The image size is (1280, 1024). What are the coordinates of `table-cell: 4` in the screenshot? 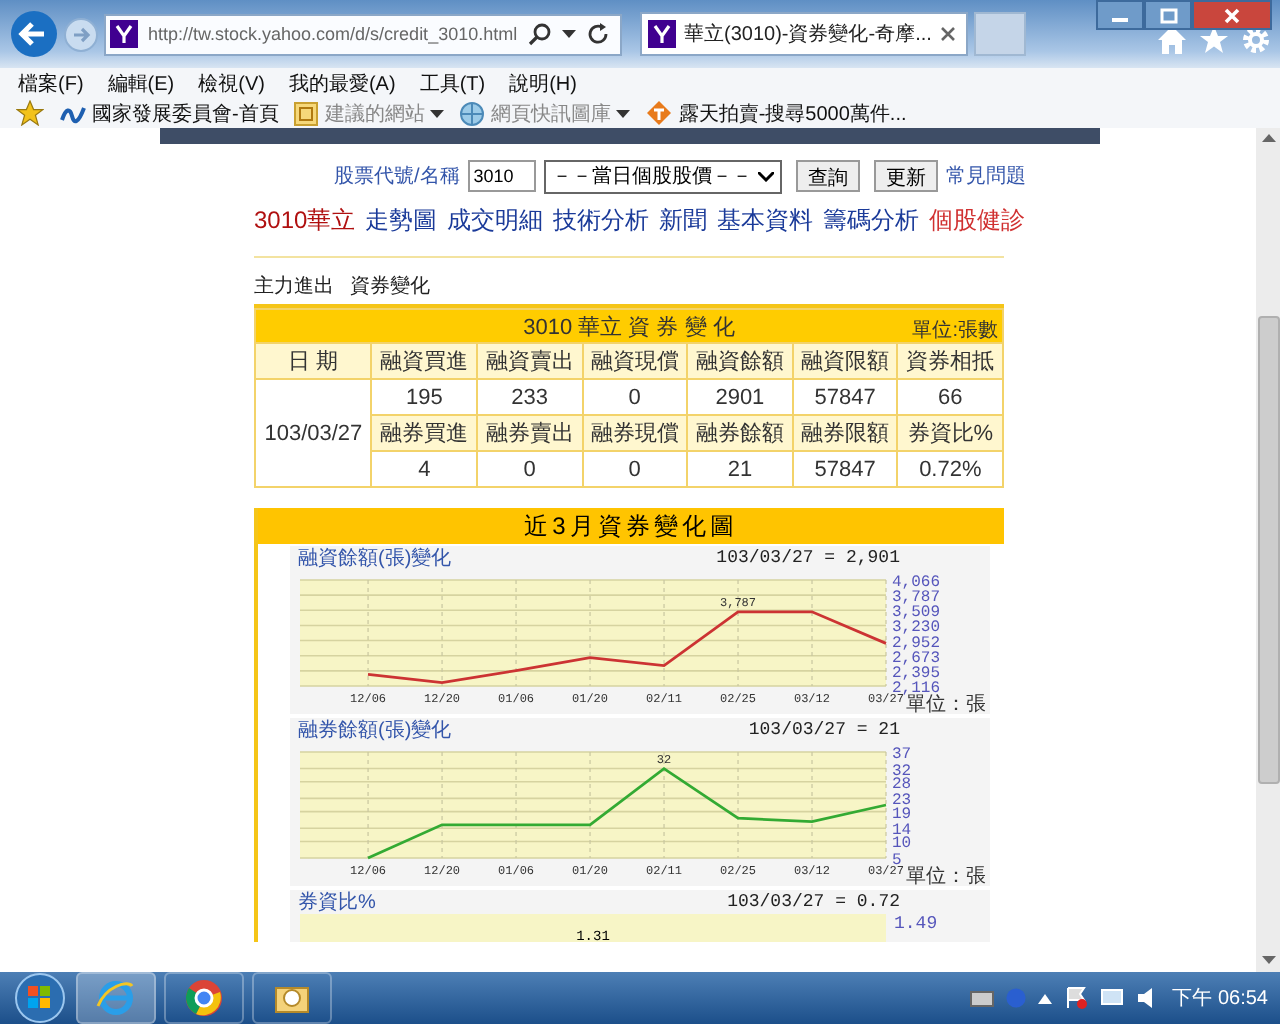 It's located at (424, 469).